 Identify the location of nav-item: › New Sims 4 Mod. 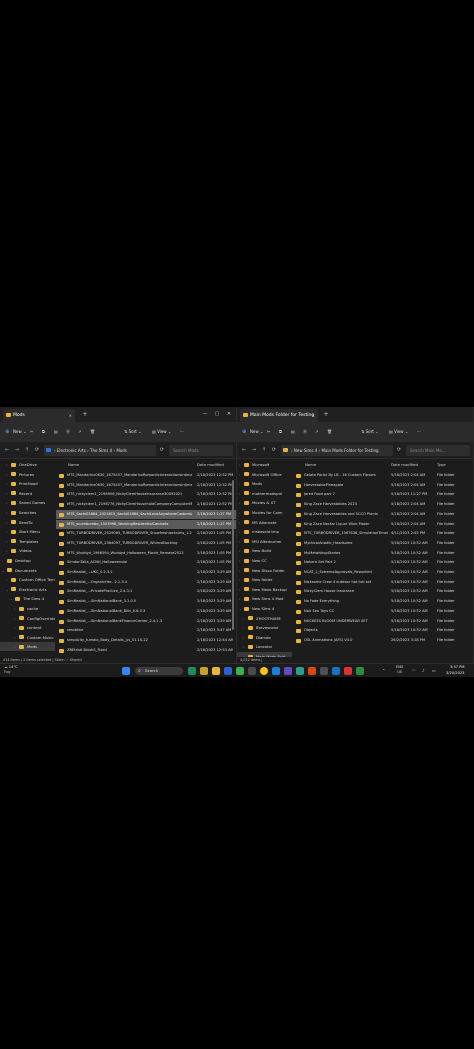
(264, 598).